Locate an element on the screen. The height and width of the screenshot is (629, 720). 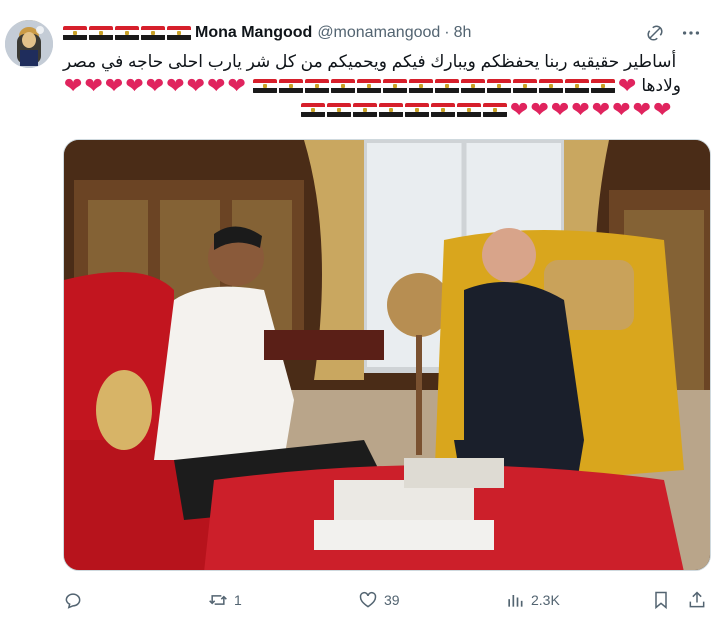
text-line-2: ❤ ❤ ❤ ❤ ❤ ❤ ❤ ❤ ❤ ❤ ولادها is located at coordinates (387, 86).